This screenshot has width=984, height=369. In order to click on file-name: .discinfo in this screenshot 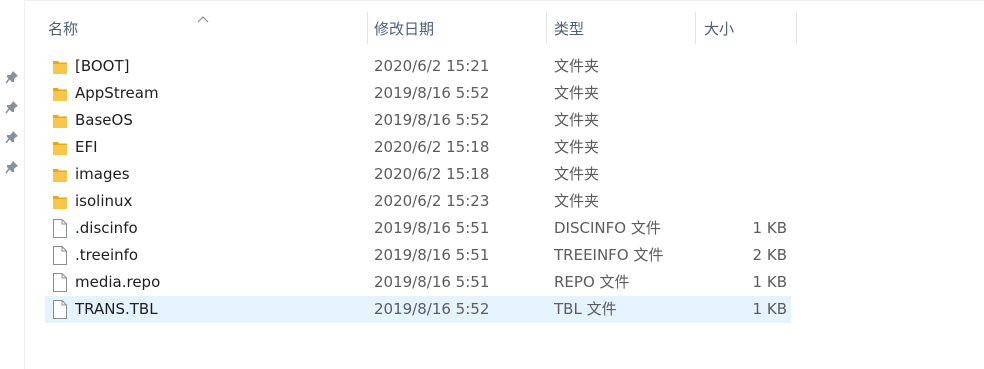, I will do `click(106, 228)`.